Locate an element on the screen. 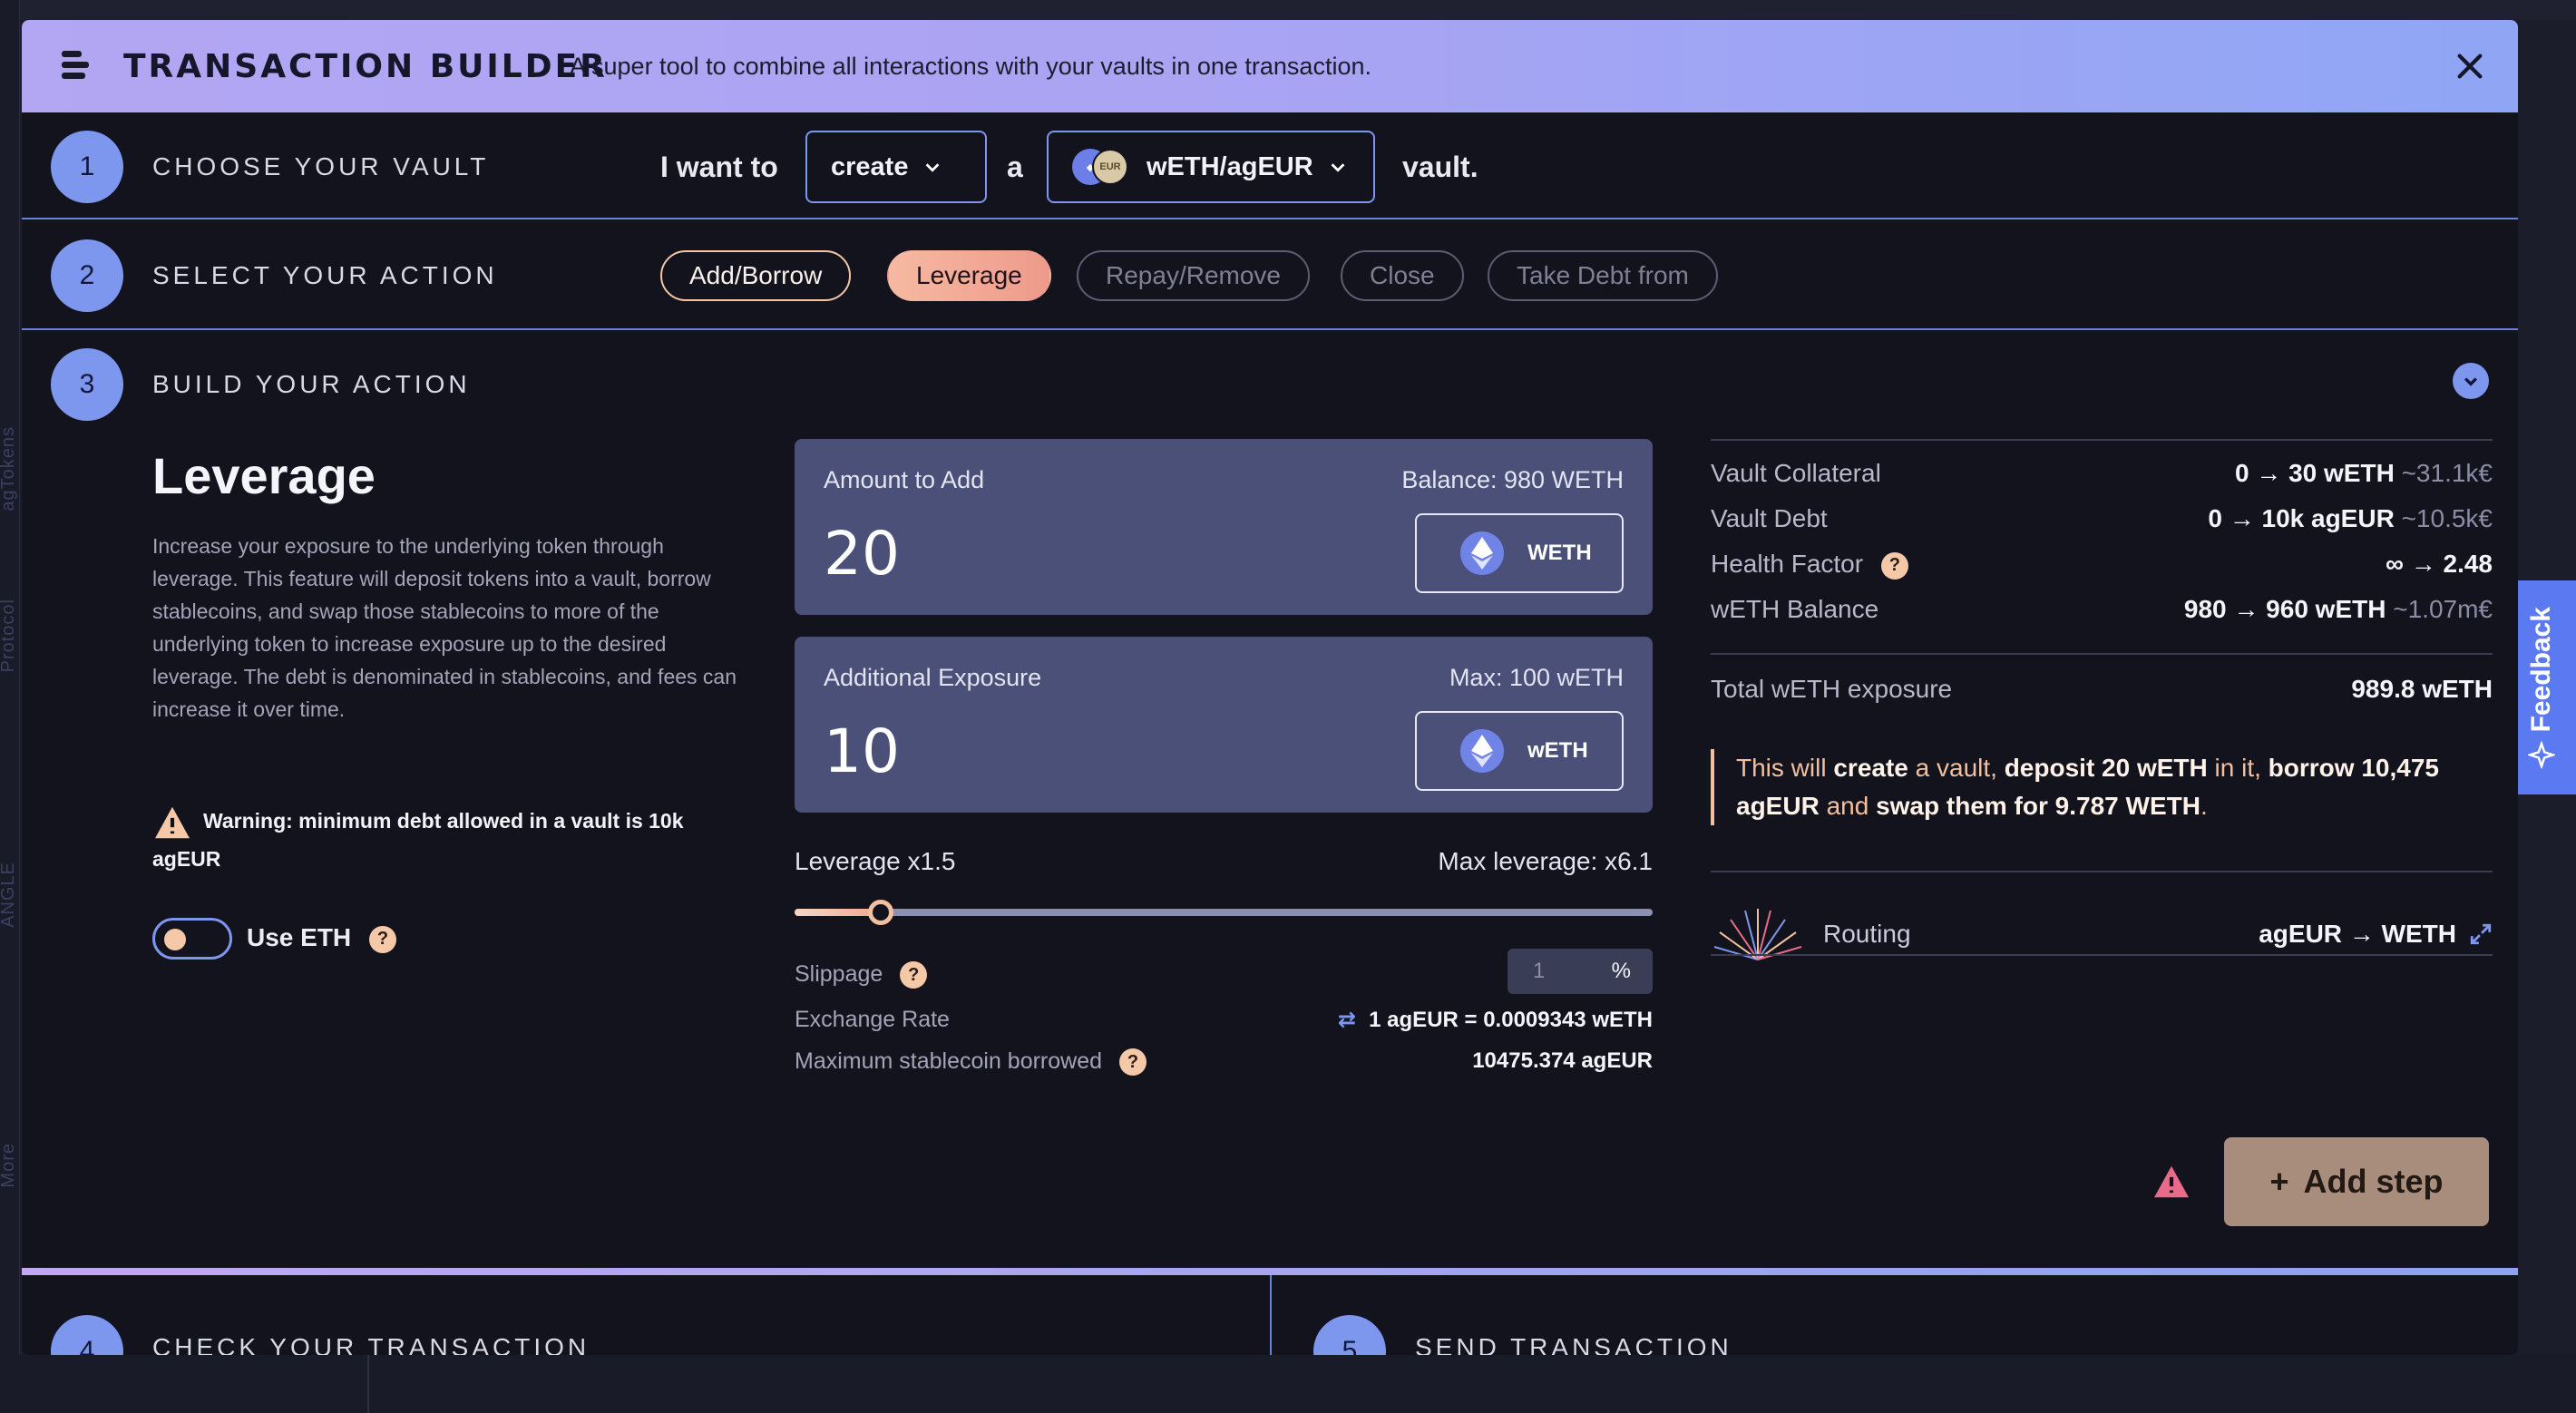 The image size is (2576, 1413). eur-icon: EUR is located at coordinates (1110, 167).